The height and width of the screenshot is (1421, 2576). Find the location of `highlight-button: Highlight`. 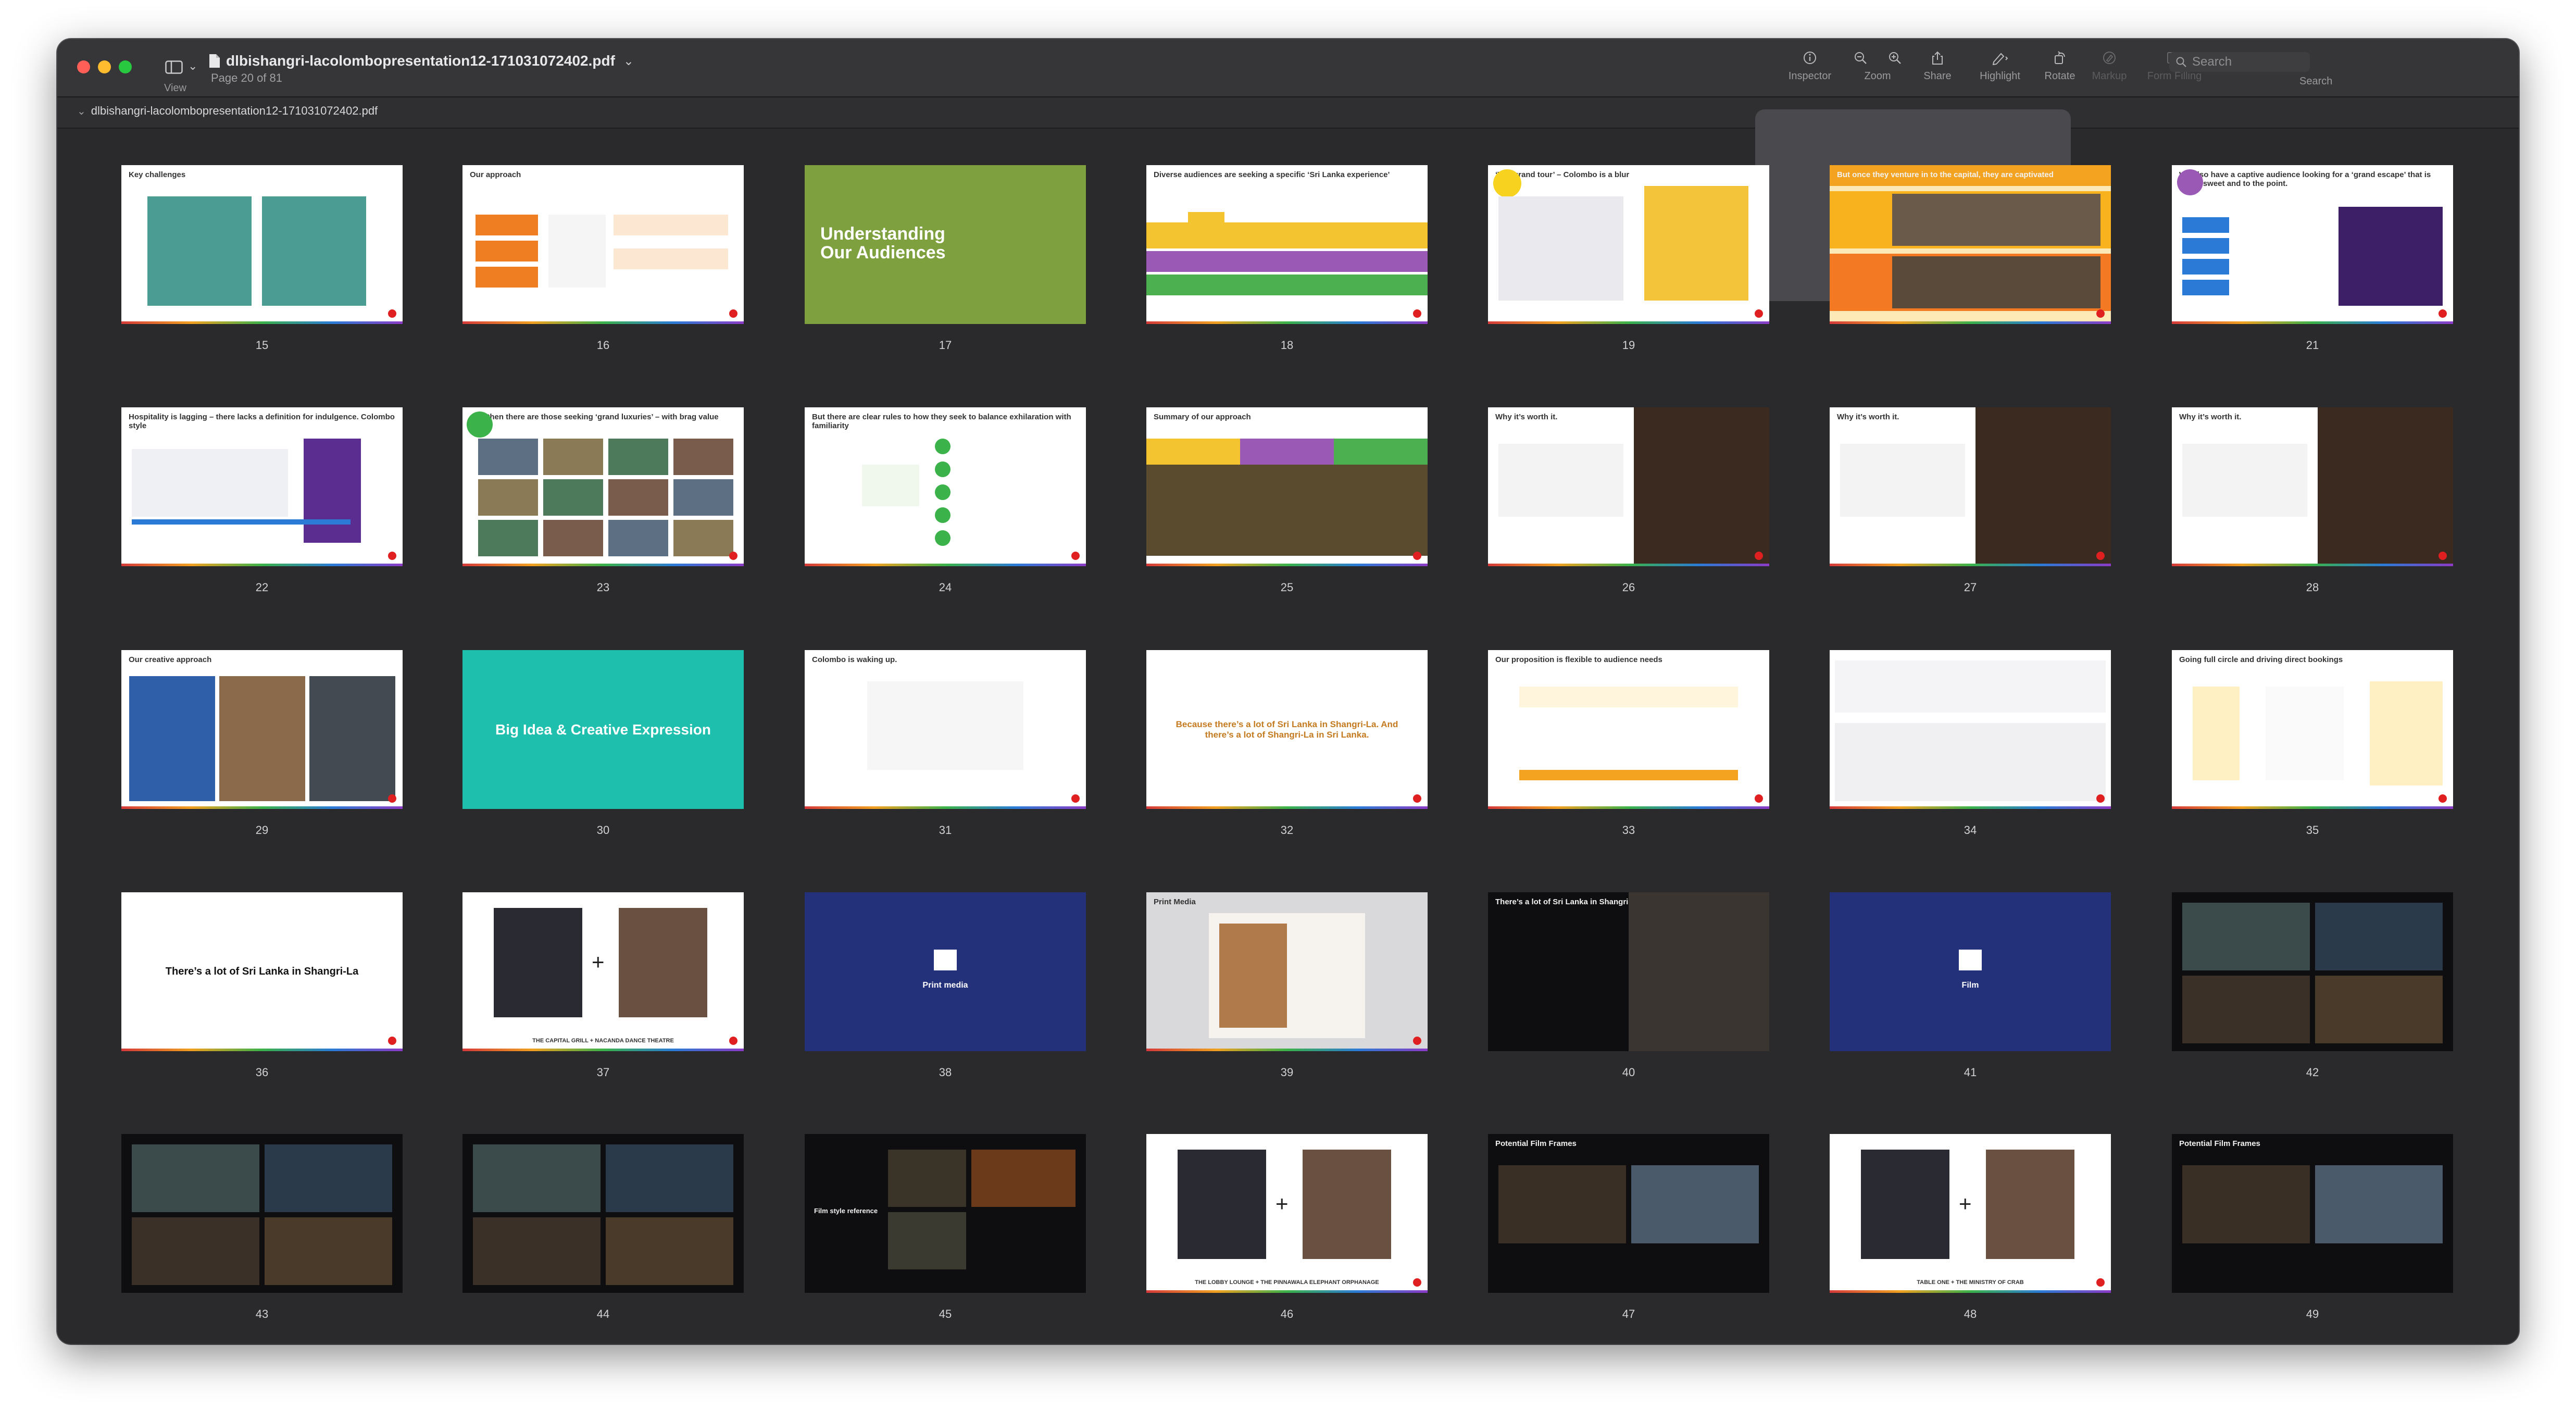

highlight-button: Highlight is located at coordinates (2000, 71).